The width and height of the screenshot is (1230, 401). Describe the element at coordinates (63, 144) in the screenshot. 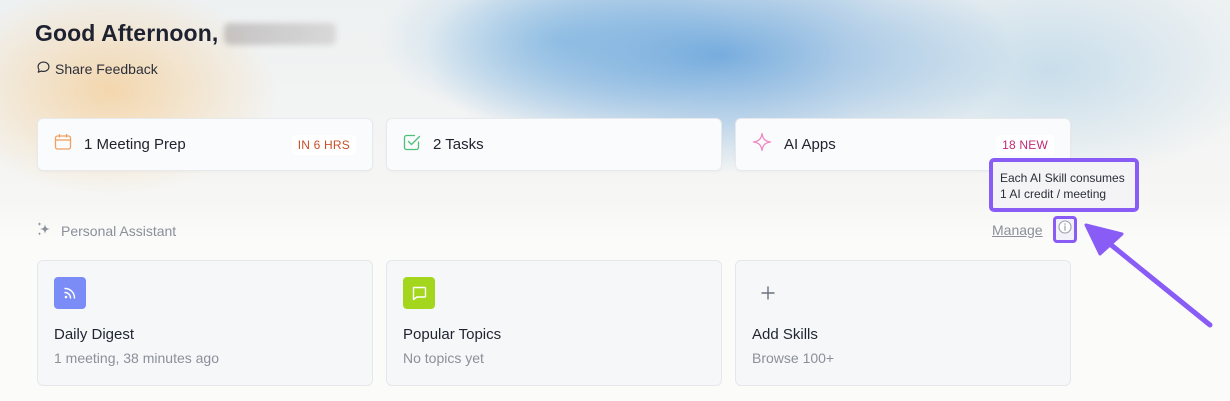

I see `calendar-icon` at that location.